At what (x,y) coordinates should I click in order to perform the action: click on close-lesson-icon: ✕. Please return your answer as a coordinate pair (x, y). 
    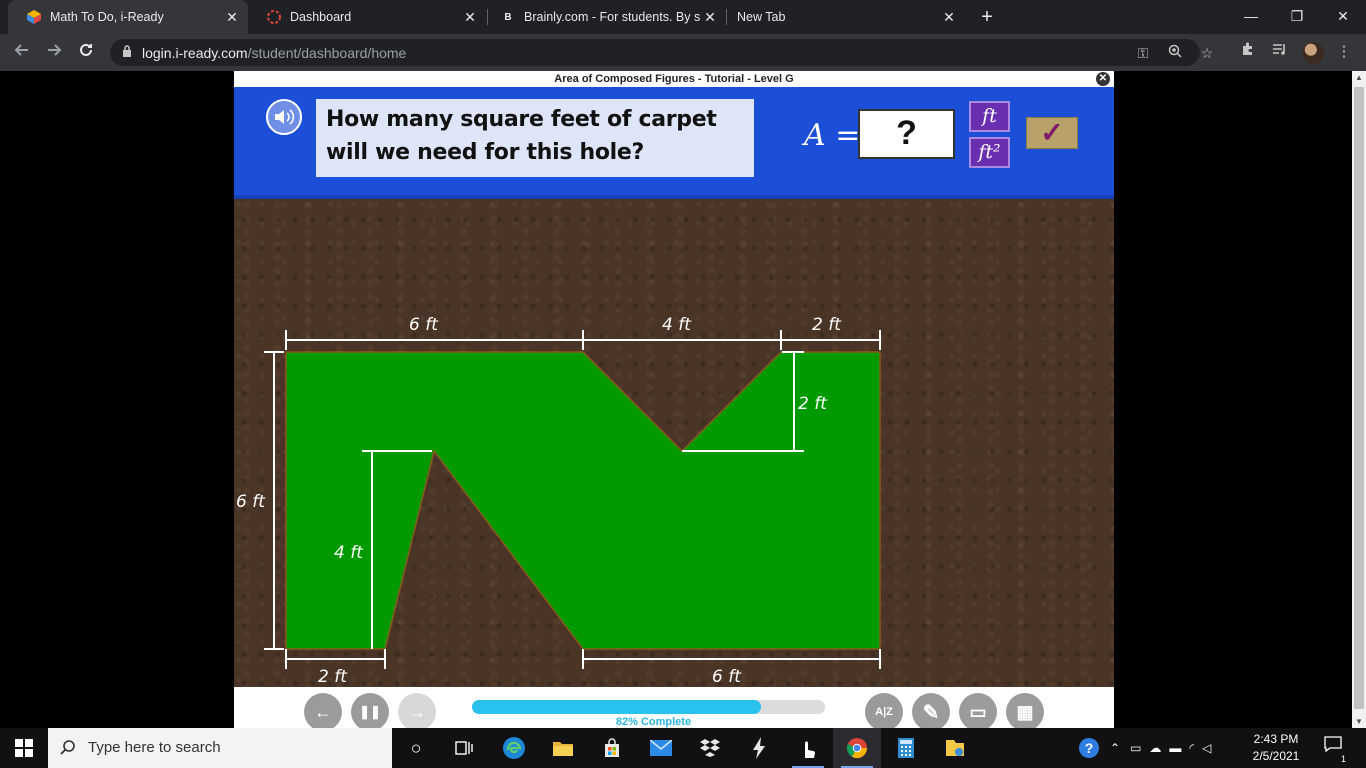
    Looking at the image, I should click on (1103, 79).